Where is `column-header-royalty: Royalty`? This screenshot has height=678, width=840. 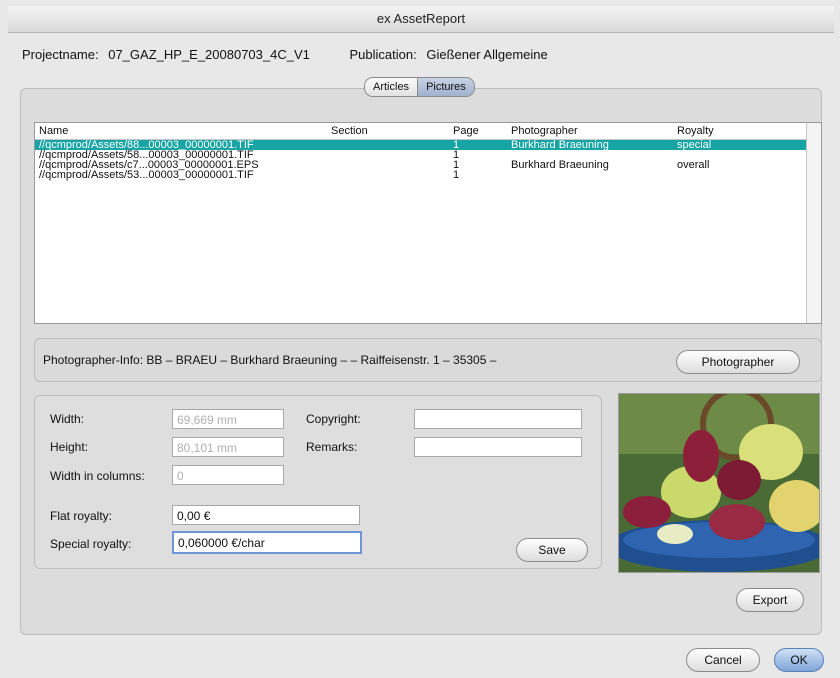
column-header-royalty: Royalty is located at coordinates (695, 131).